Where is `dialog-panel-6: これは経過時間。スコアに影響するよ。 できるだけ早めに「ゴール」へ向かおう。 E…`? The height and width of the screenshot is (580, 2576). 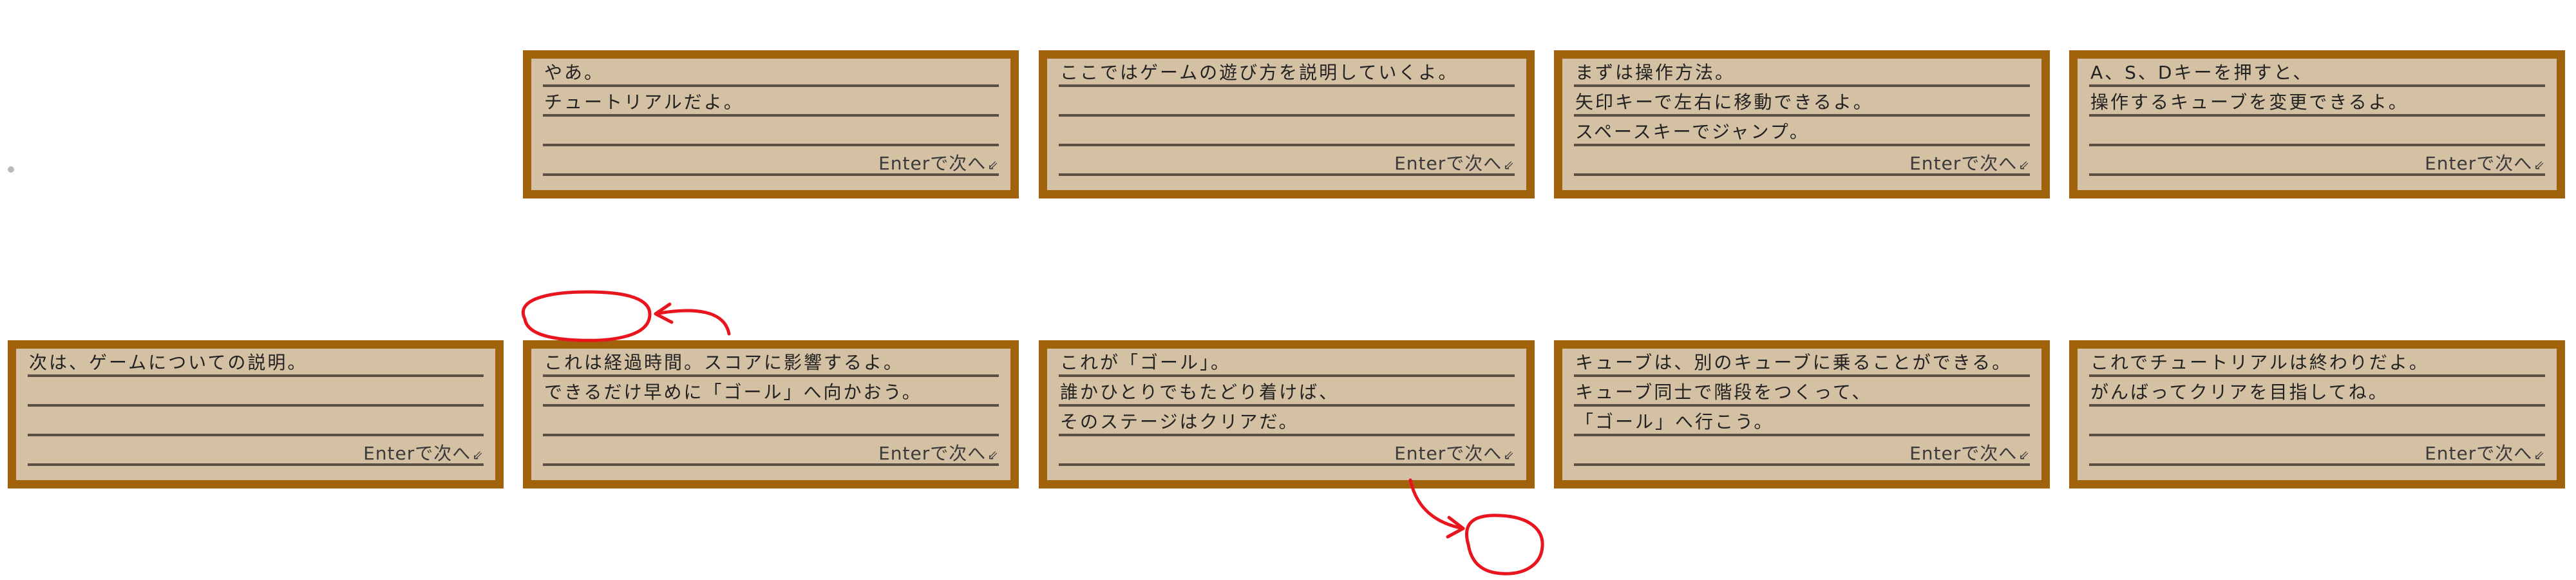
dialog-panel-6: これは経過時間。スコアに影響するよ。 できるだけ早めに「ゴール」へ向かおう。 E… is located at coordinates (771, 414).